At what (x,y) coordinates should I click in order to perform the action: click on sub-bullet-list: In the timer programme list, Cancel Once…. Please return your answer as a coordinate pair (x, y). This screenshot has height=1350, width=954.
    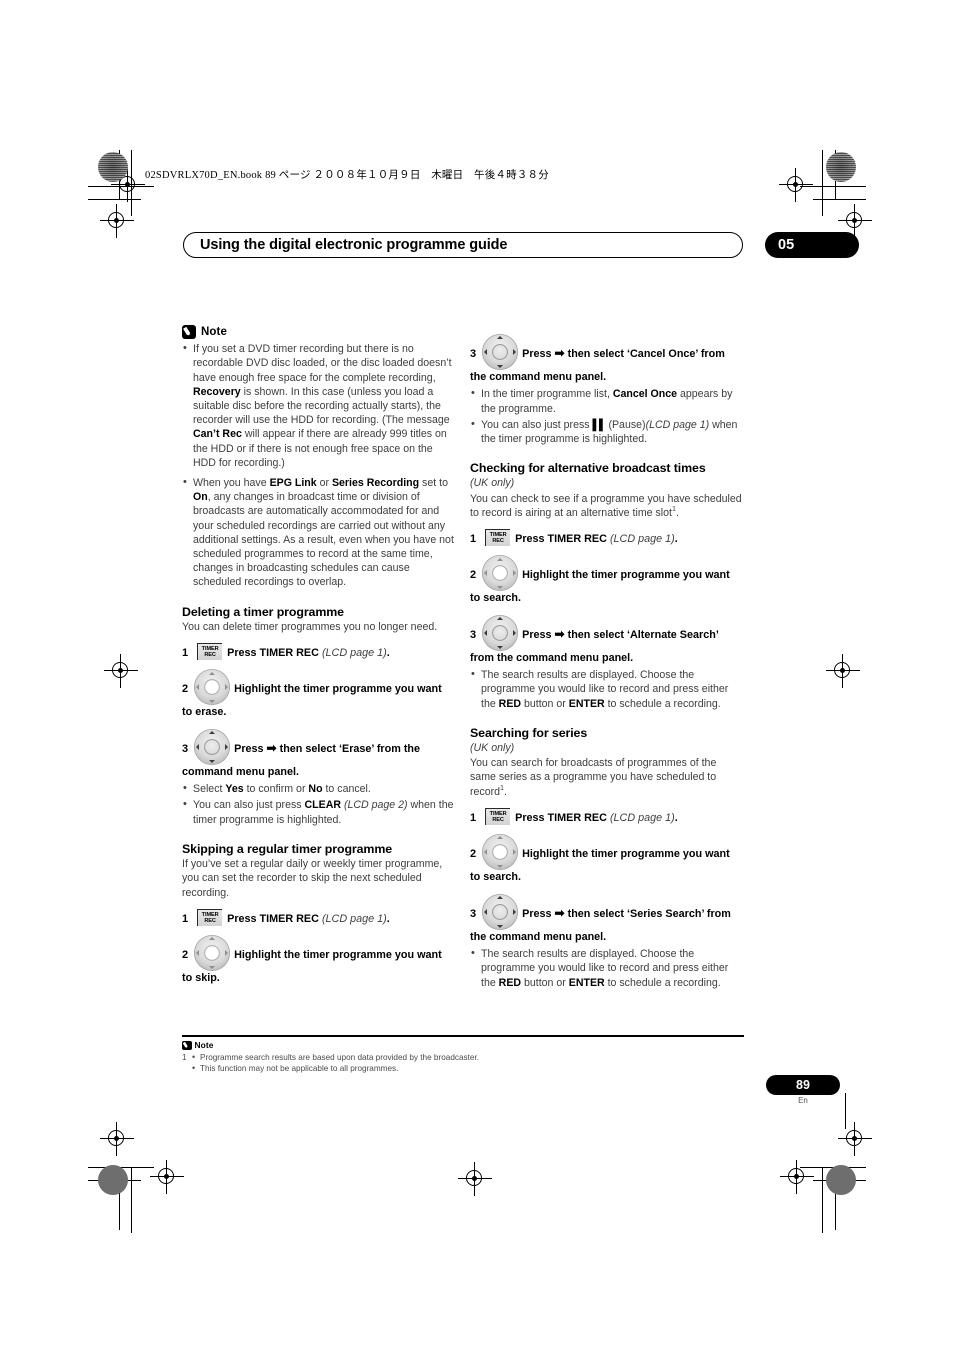
    Looking at the image, I should click on (606, 416).